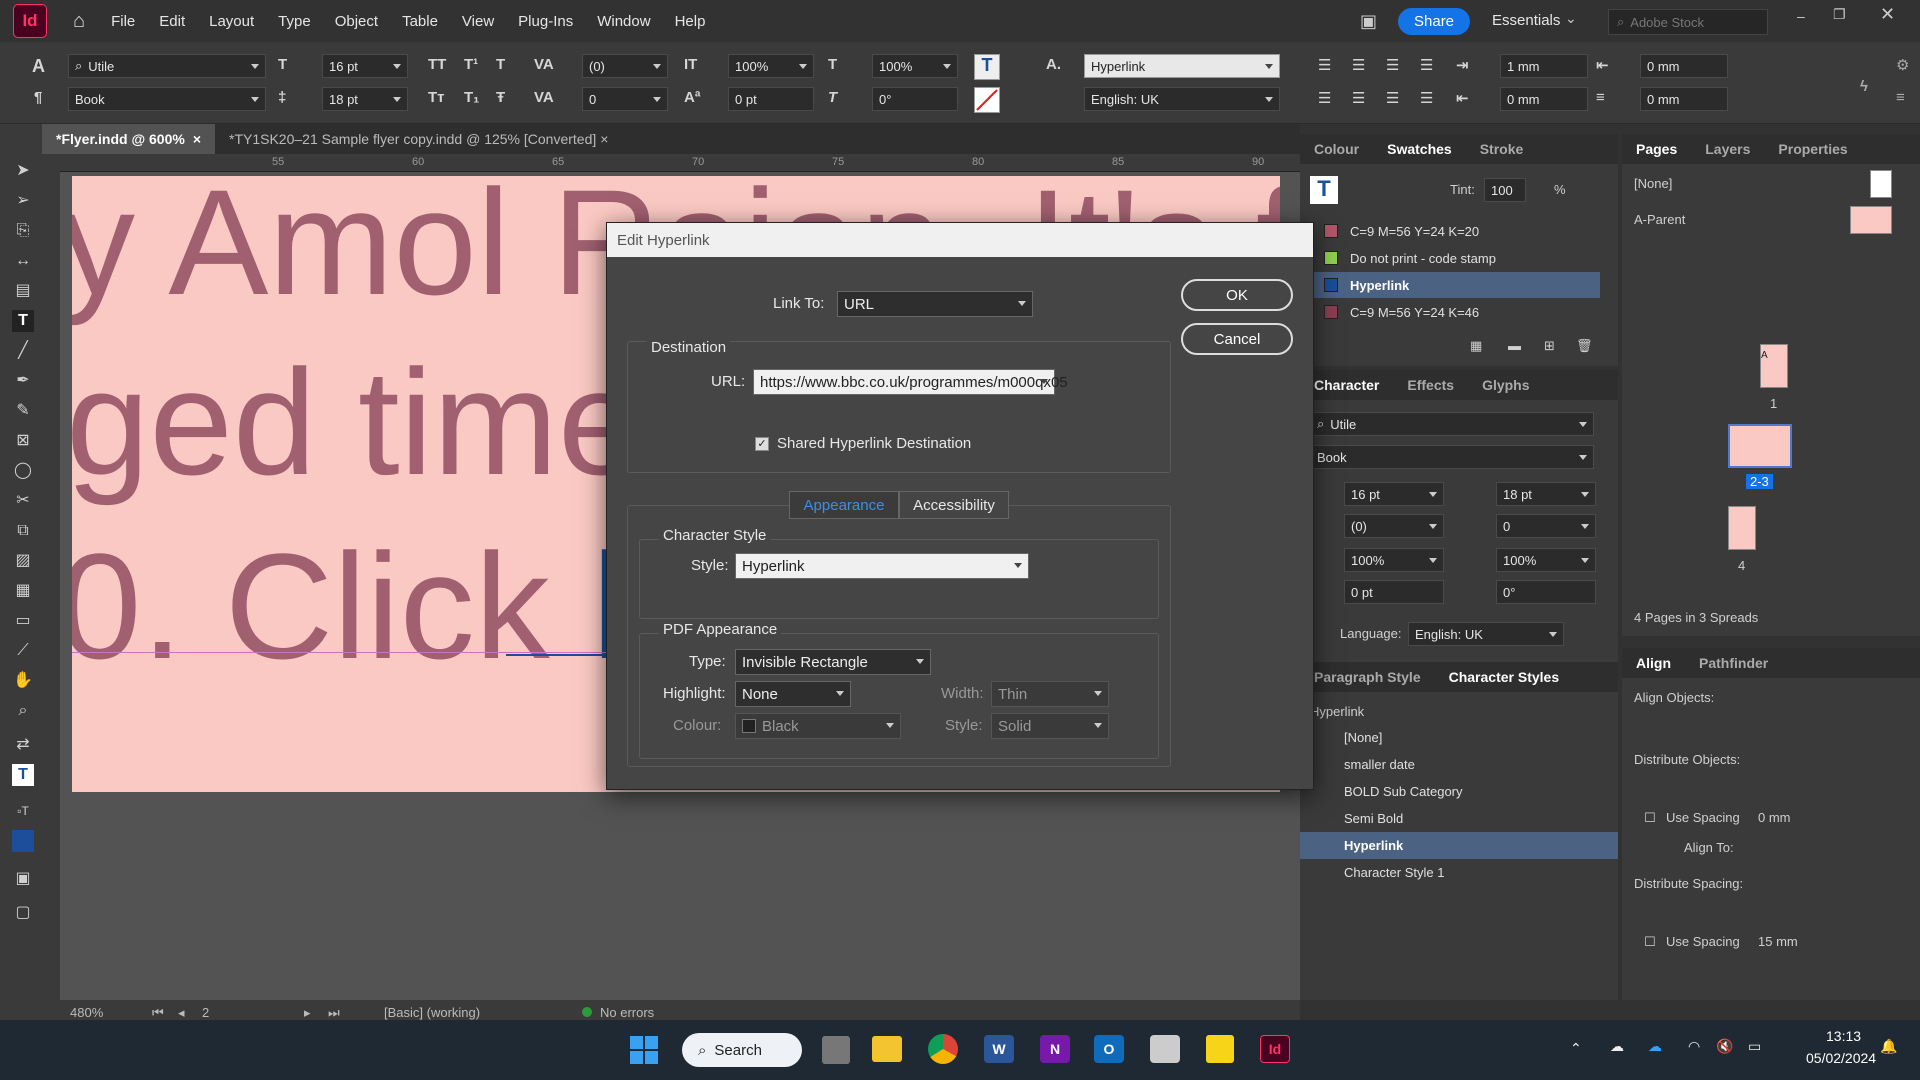 The width and height of the screenshot is (1920, 1080). I want to click on chevron-up-icon: ⌃, so click(1576, 1048).